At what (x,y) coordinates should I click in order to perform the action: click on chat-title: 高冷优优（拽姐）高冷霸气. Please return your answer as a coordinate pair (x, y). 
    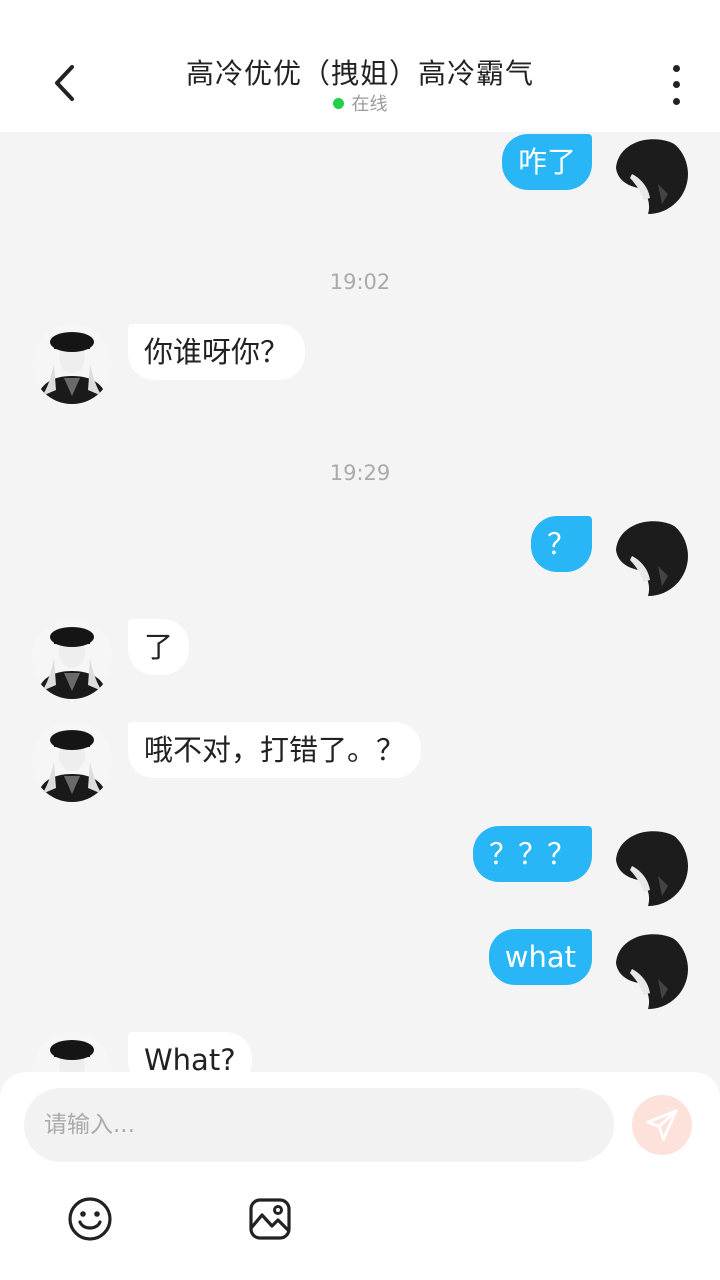
    Looking at the image, I should click on (359, 73).